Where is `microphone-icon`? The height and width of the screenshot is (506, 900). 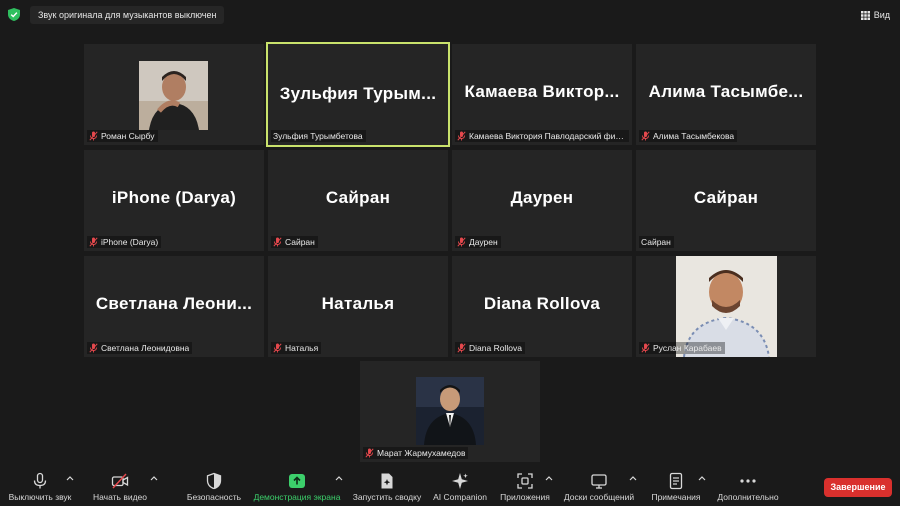
microphone-icon is located at coordinates (40, 480).